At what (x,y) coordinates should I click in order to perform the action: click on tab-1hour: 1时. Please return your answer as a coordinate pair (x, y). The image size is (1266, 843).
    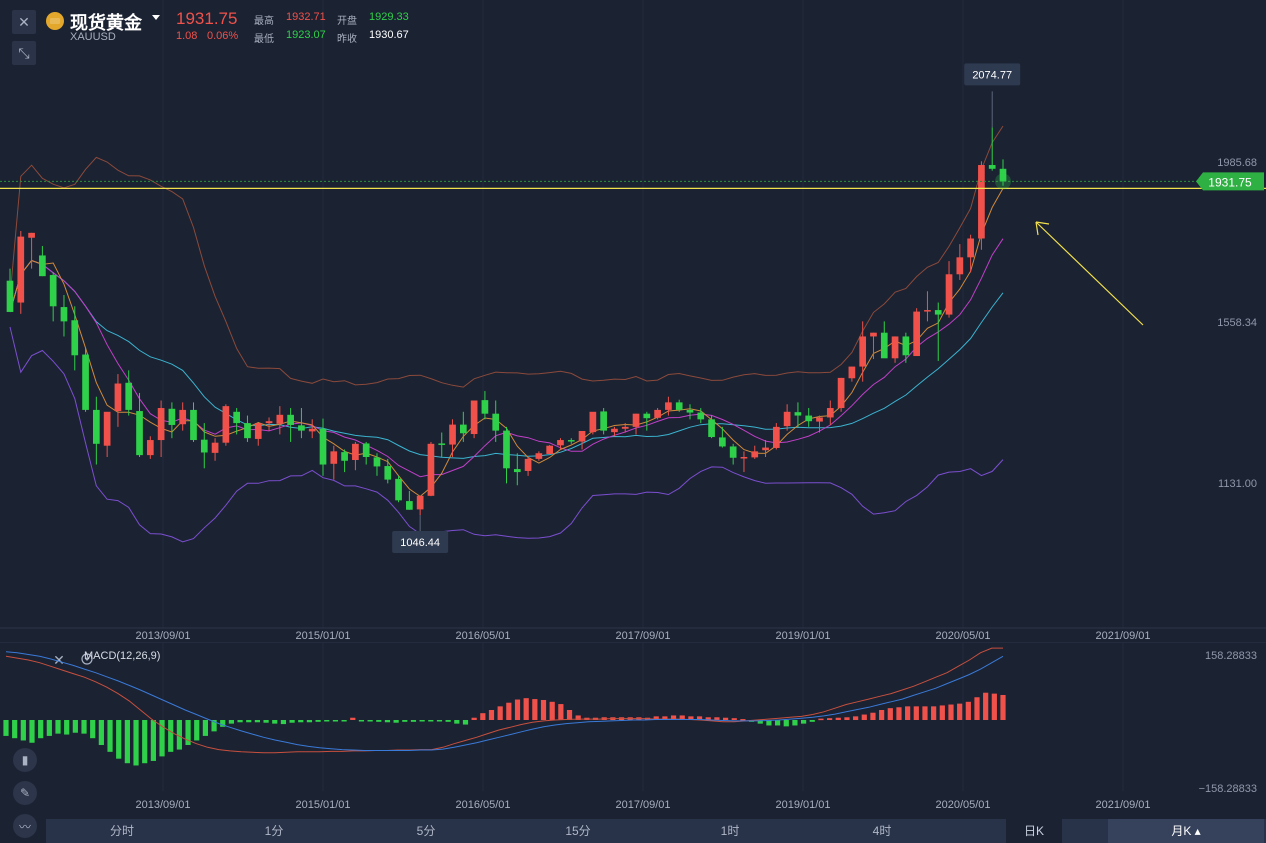
    Looking at the image, I should click on (730, 831).